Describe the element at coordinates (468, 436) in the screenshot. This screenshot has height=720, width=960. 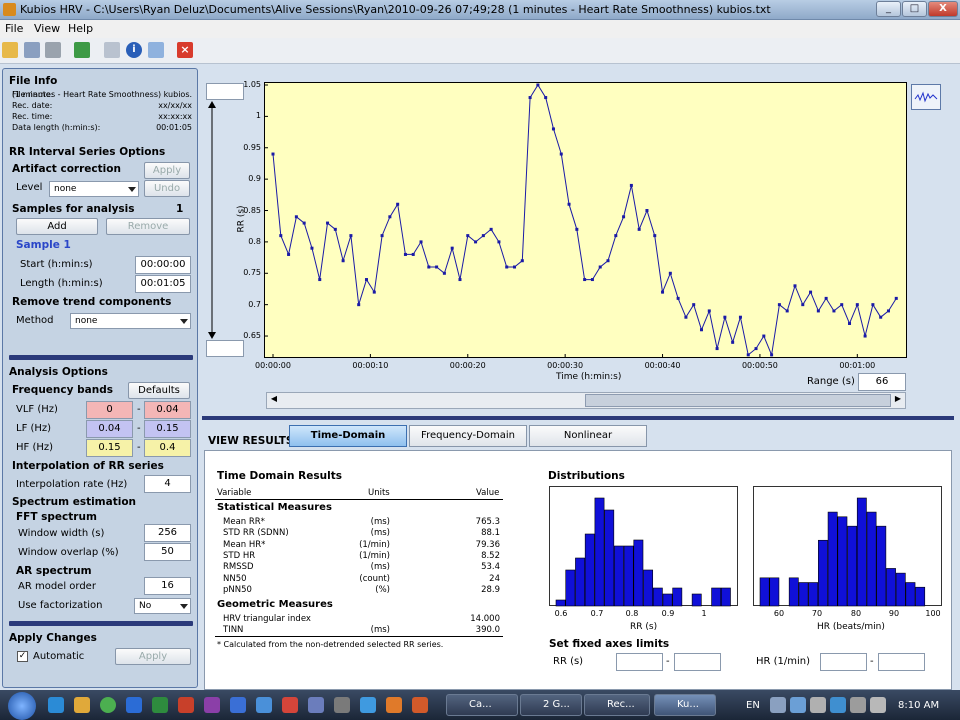
I see `tab-frequency-domain: Frequency-Domain` at that location.